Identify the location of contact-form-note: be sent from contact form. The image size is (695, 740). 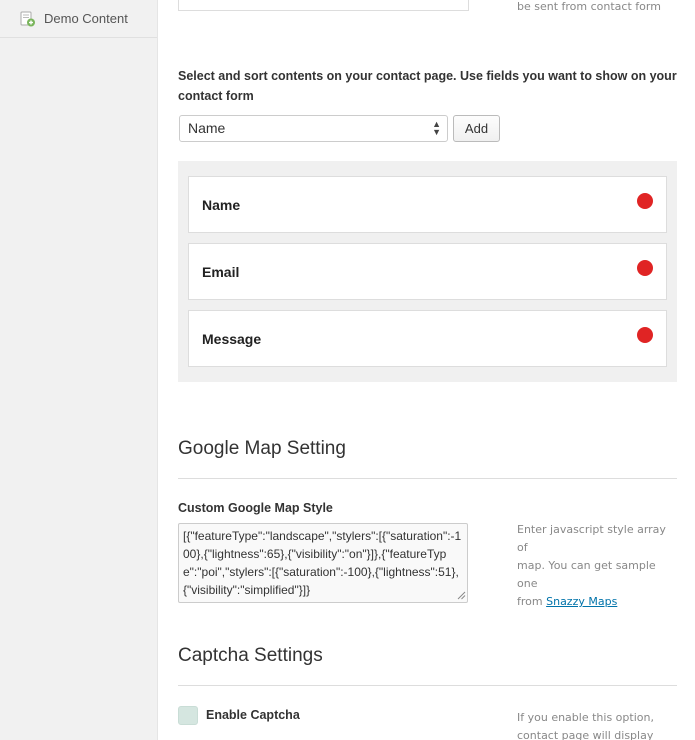
(589, 6).